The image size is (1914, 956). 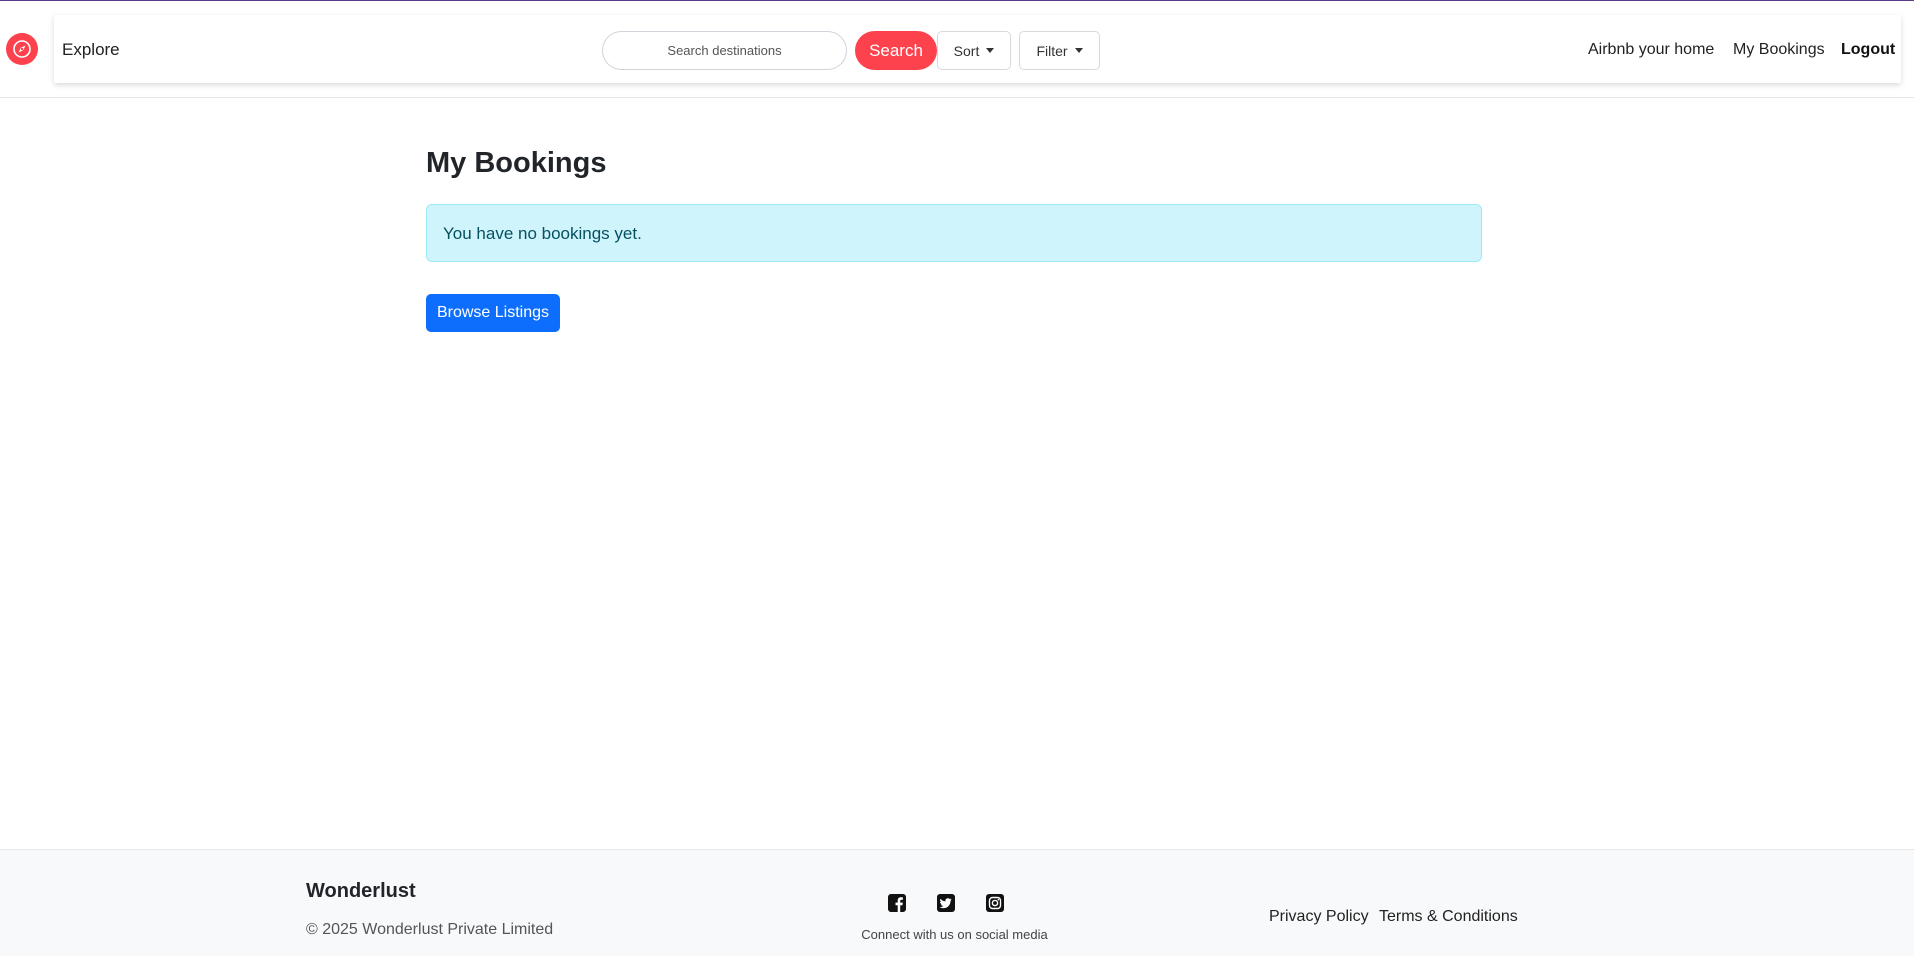 I want to click on nav-explore-link: Explore, so click(x=91, y=50).